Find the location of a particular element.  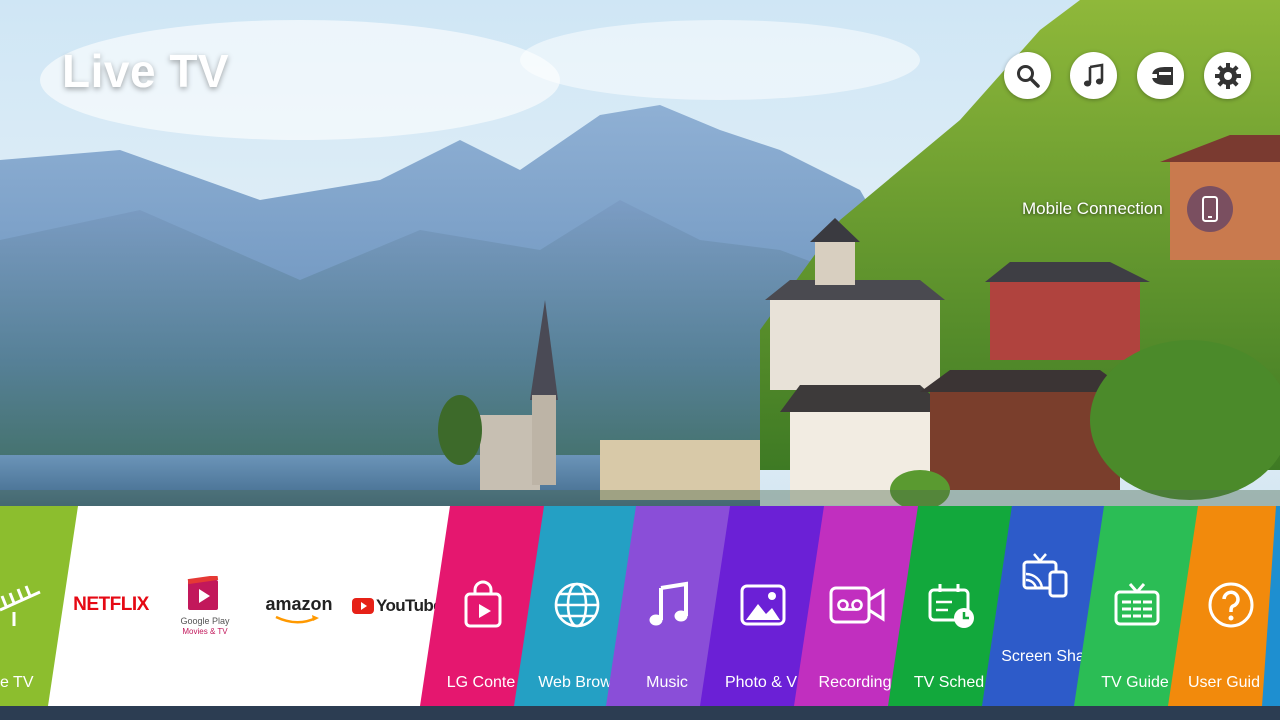

store-bag-icon is located at coordinates (483, 604).